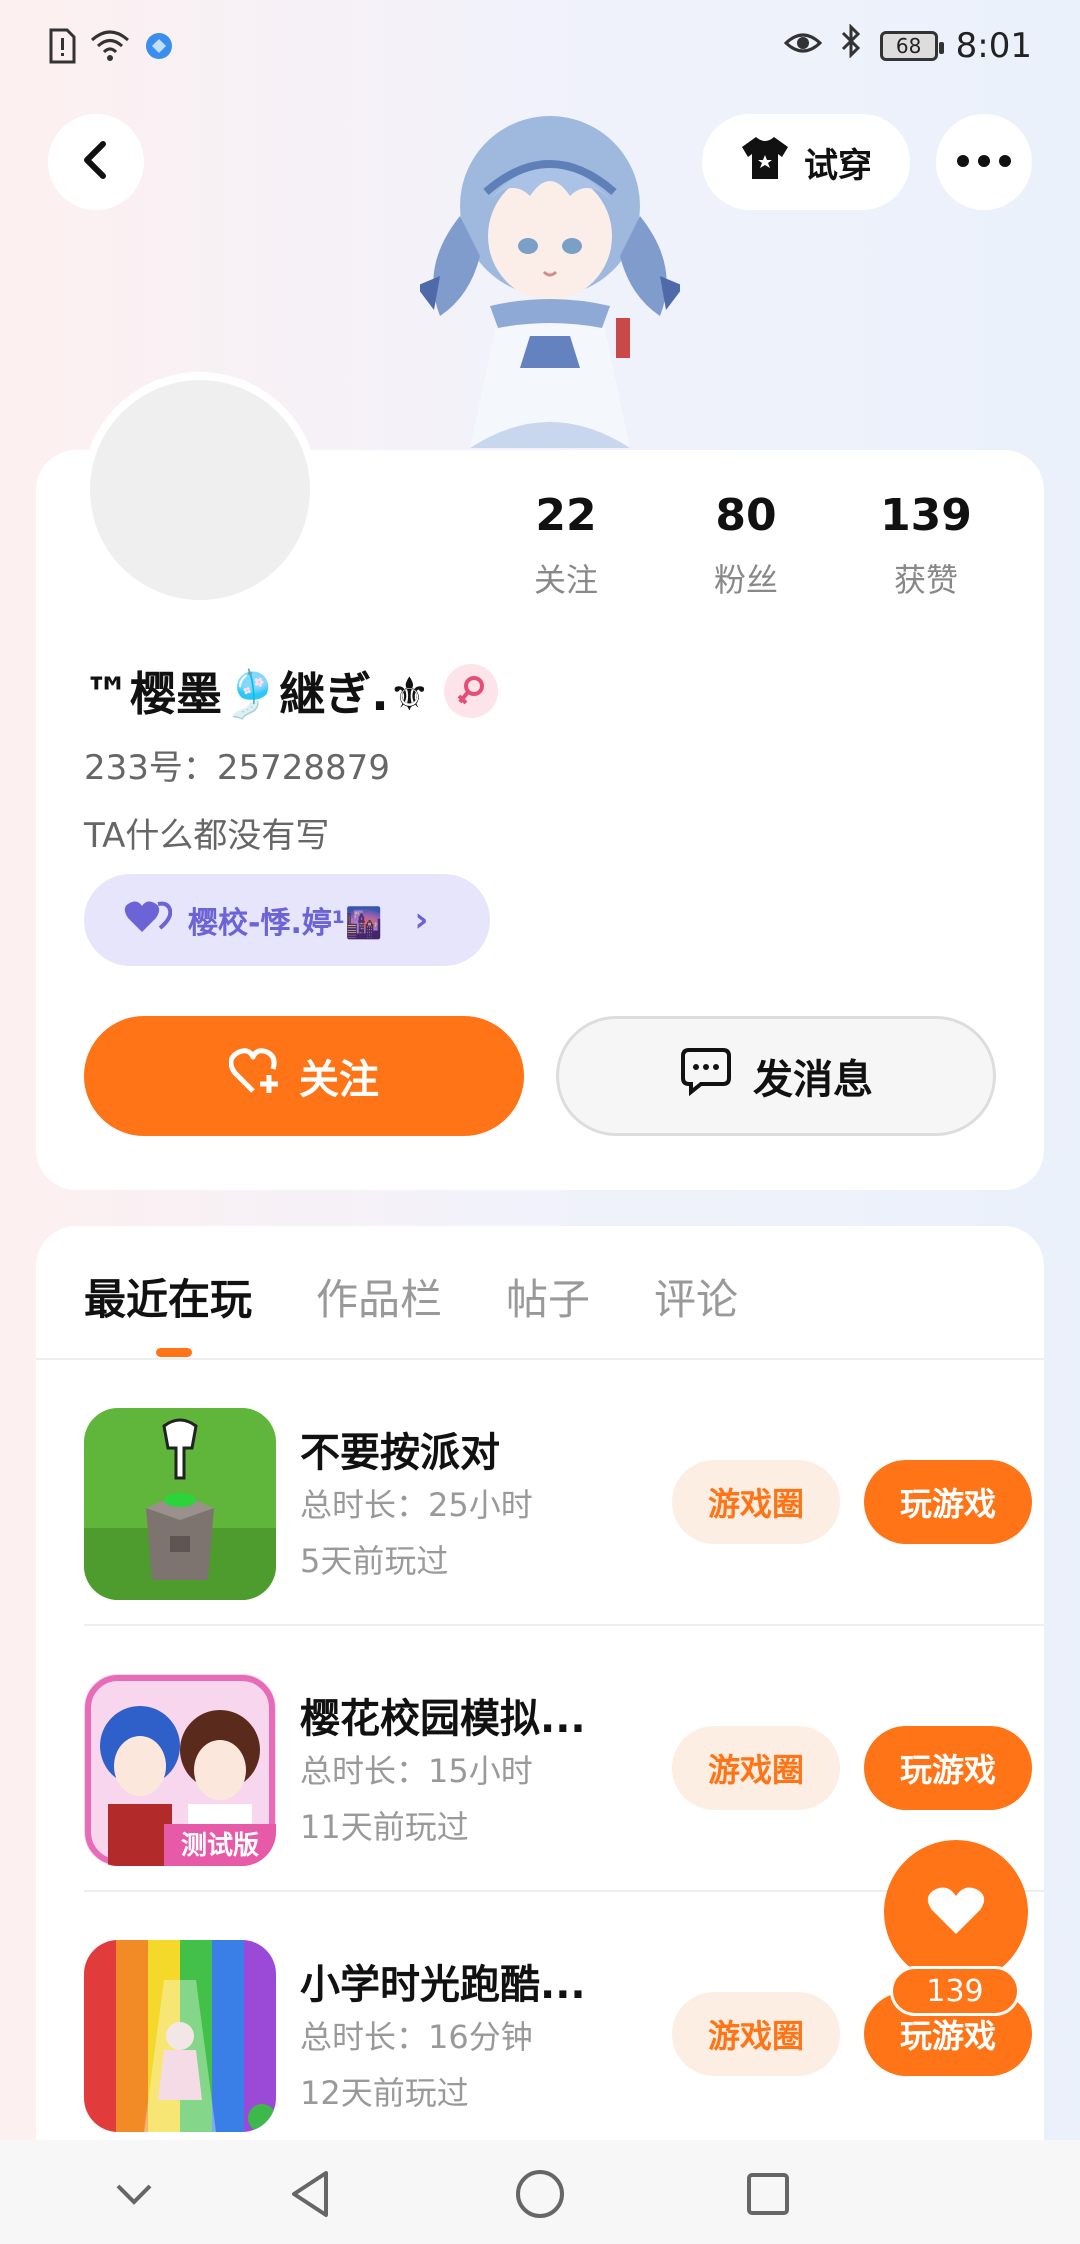 This screenshot has height=2244, width=1080. I want to click on try-on-label: 试穿, so click(838, 165).